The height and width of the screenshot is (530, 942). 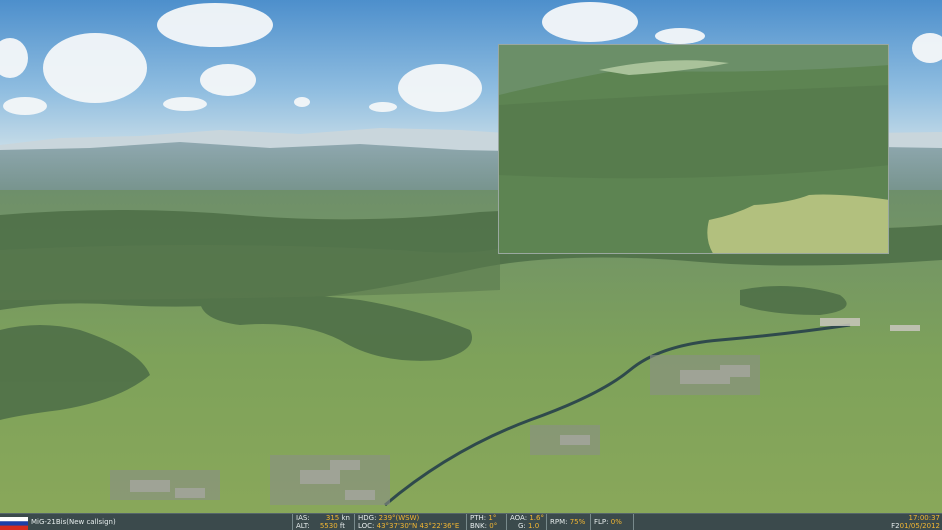 I want to click on aoa-g-readout: AOA: 1.6° G: 1.0, so click(x=526, y=522).